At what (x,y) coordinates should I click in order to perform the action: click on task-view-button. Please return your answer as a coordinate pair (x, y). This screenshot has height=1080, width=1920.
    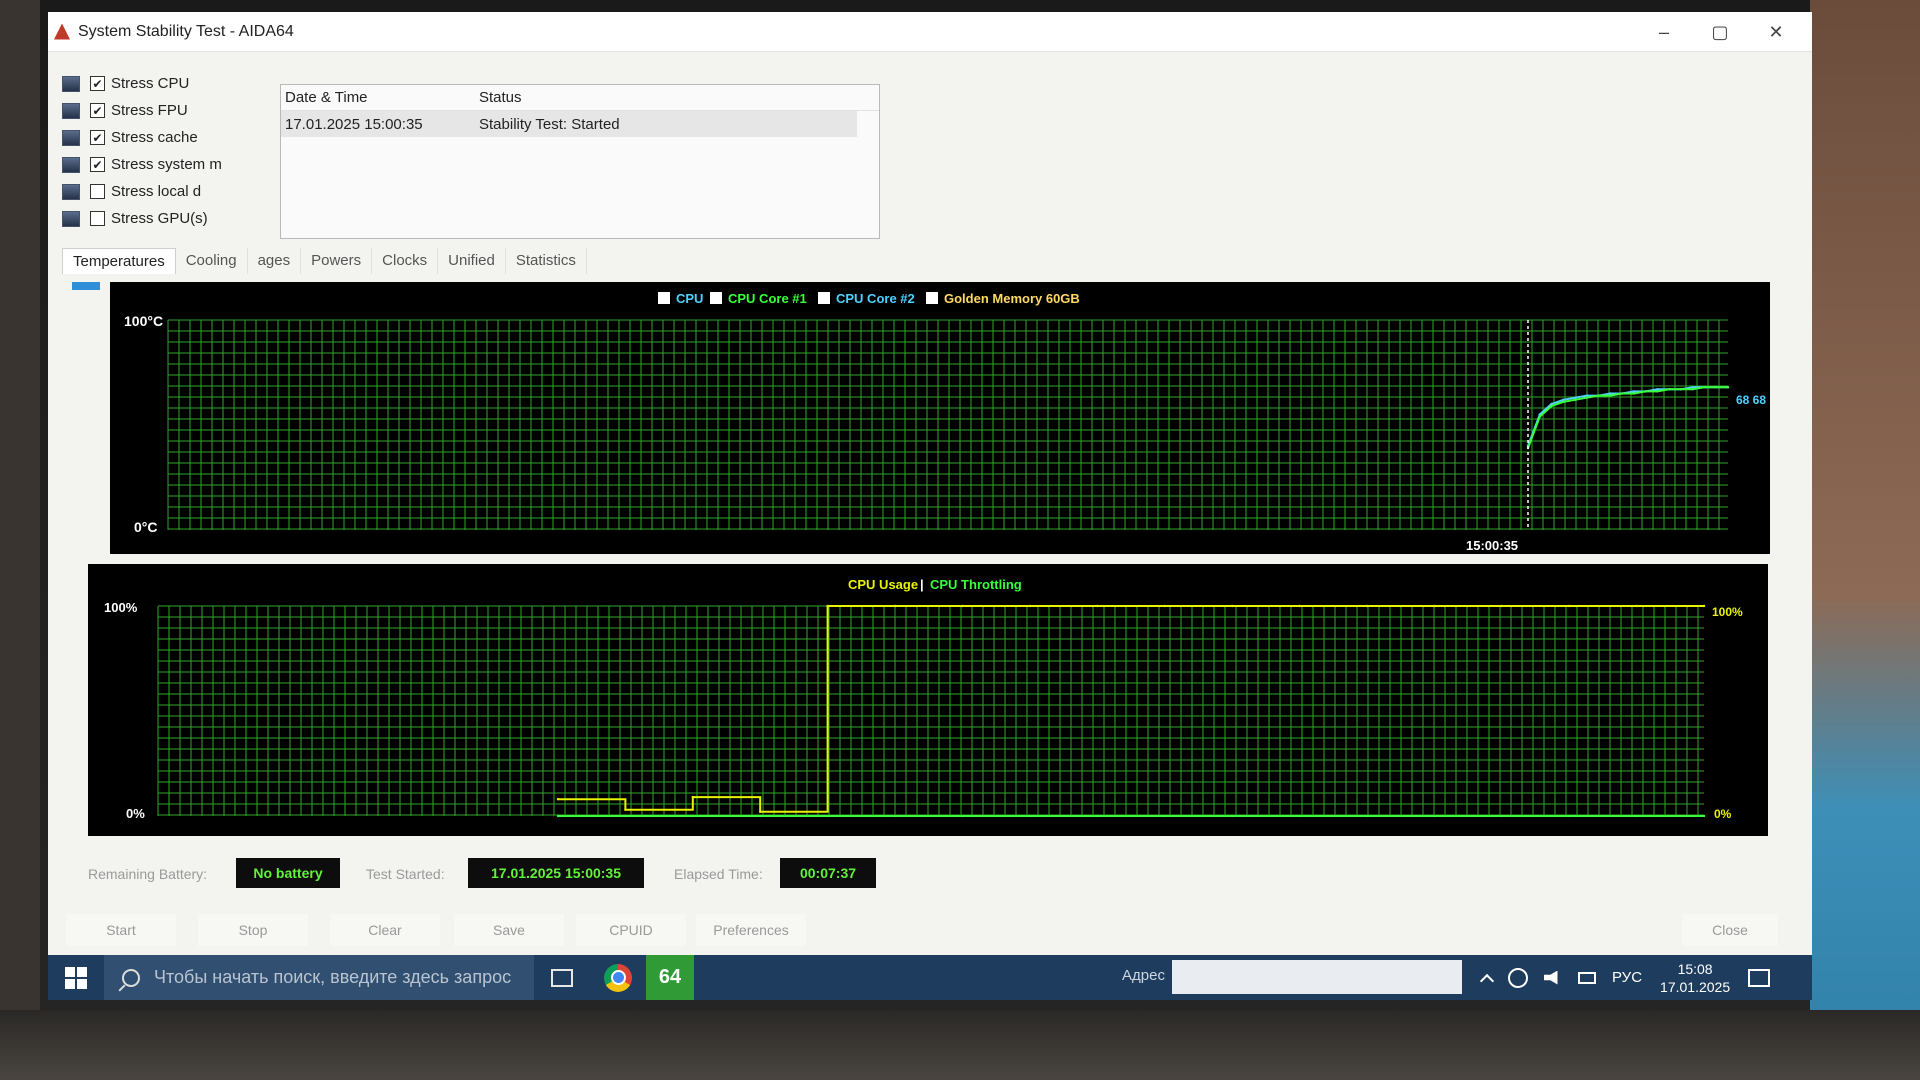
    Looking at the image, I should click on (562, 977).